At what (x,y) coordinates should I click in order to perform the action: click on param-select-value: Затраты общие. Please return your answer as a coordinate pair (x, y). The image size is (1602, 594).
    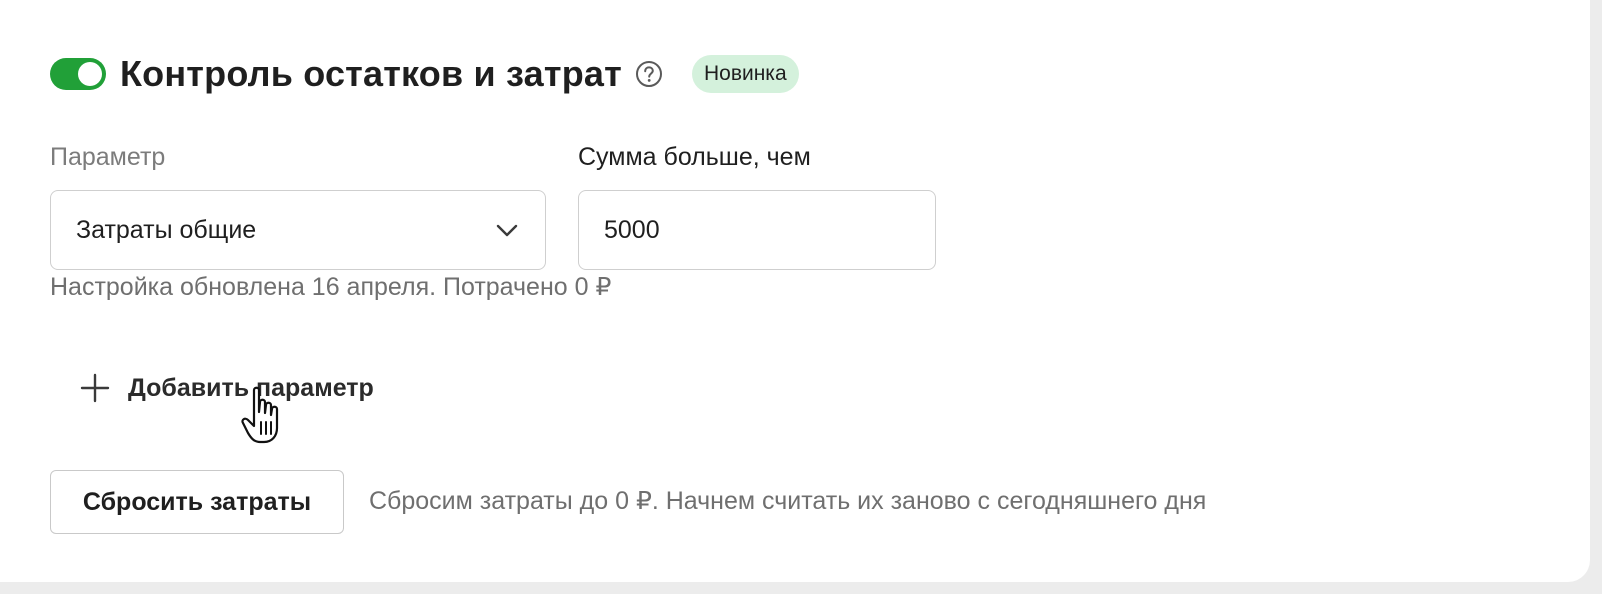
    Looking at the image, I should click on (166, 229).